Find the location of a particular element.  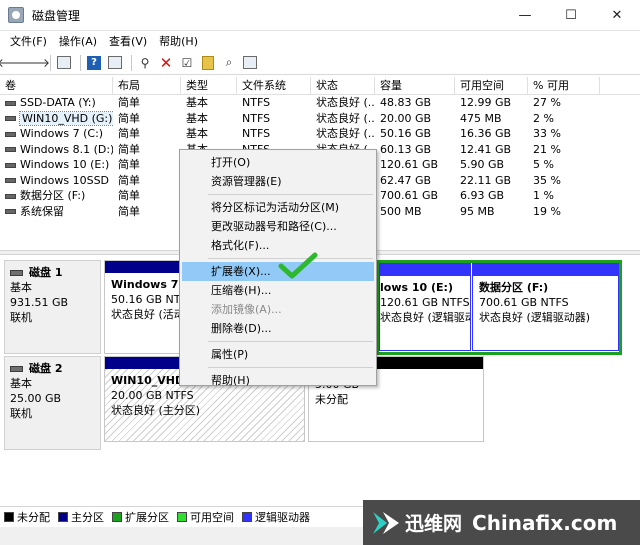

menu-item-open: 打开(O) is located at coordinates (278, 162).